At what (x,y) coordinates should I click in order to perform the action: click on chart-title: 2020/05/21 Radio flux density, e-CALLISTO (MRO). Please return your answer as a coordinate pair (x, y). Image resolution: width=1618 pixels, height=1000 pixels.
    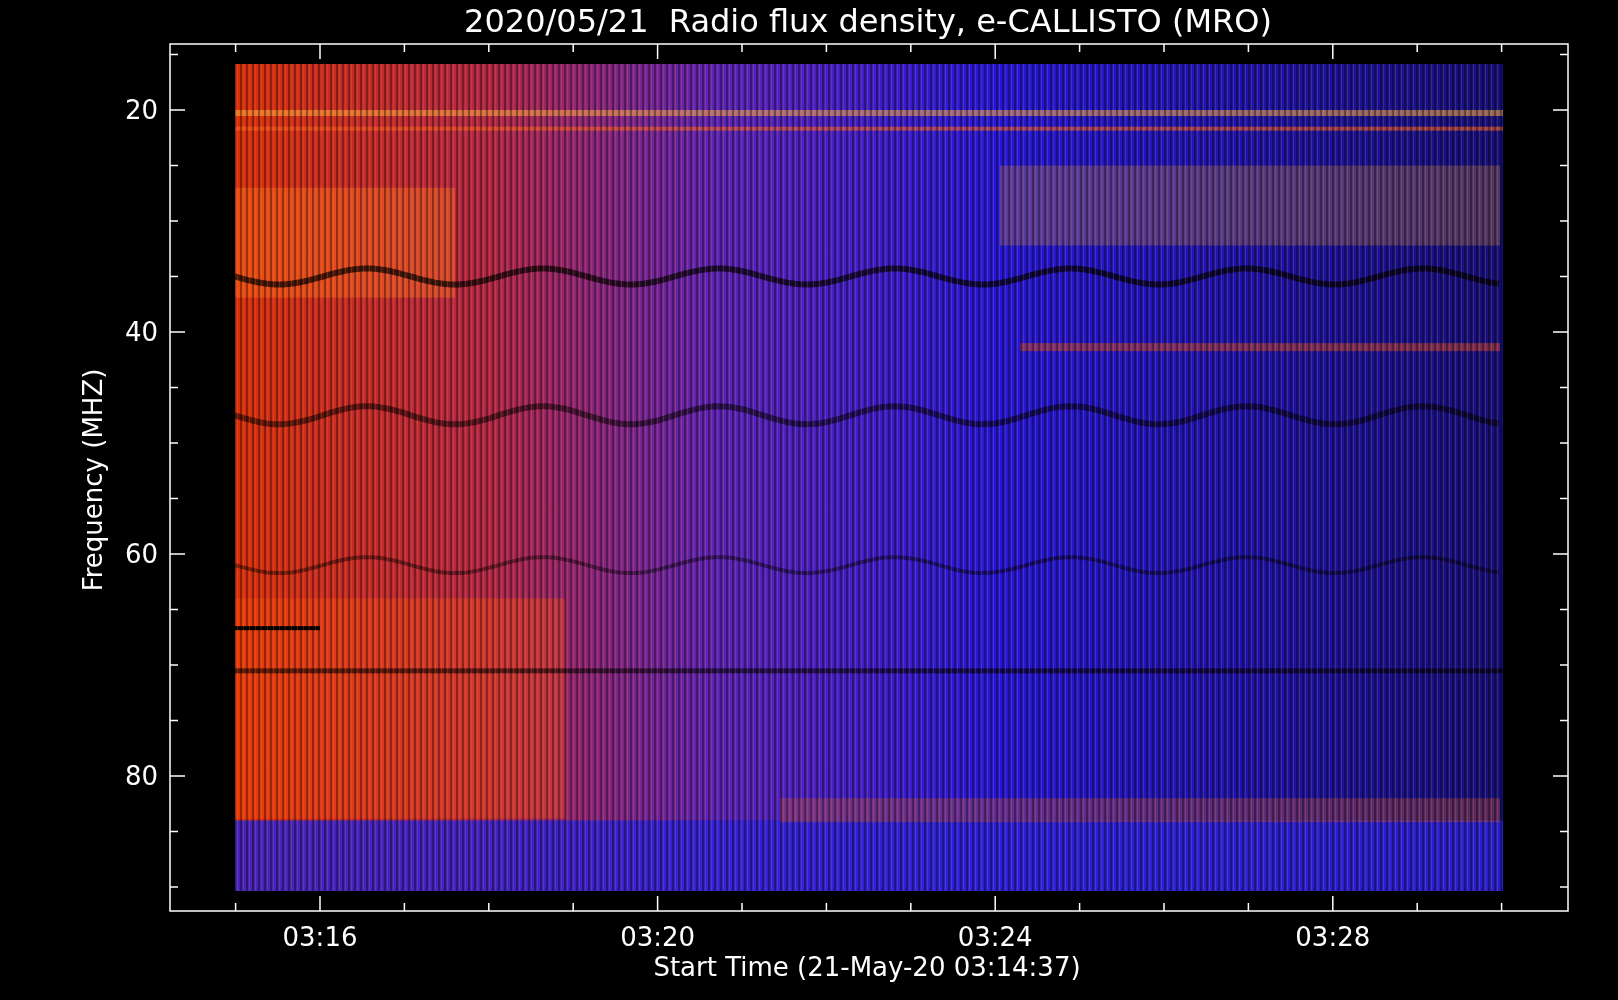
    Looking at the image, I should click on (868, 21).